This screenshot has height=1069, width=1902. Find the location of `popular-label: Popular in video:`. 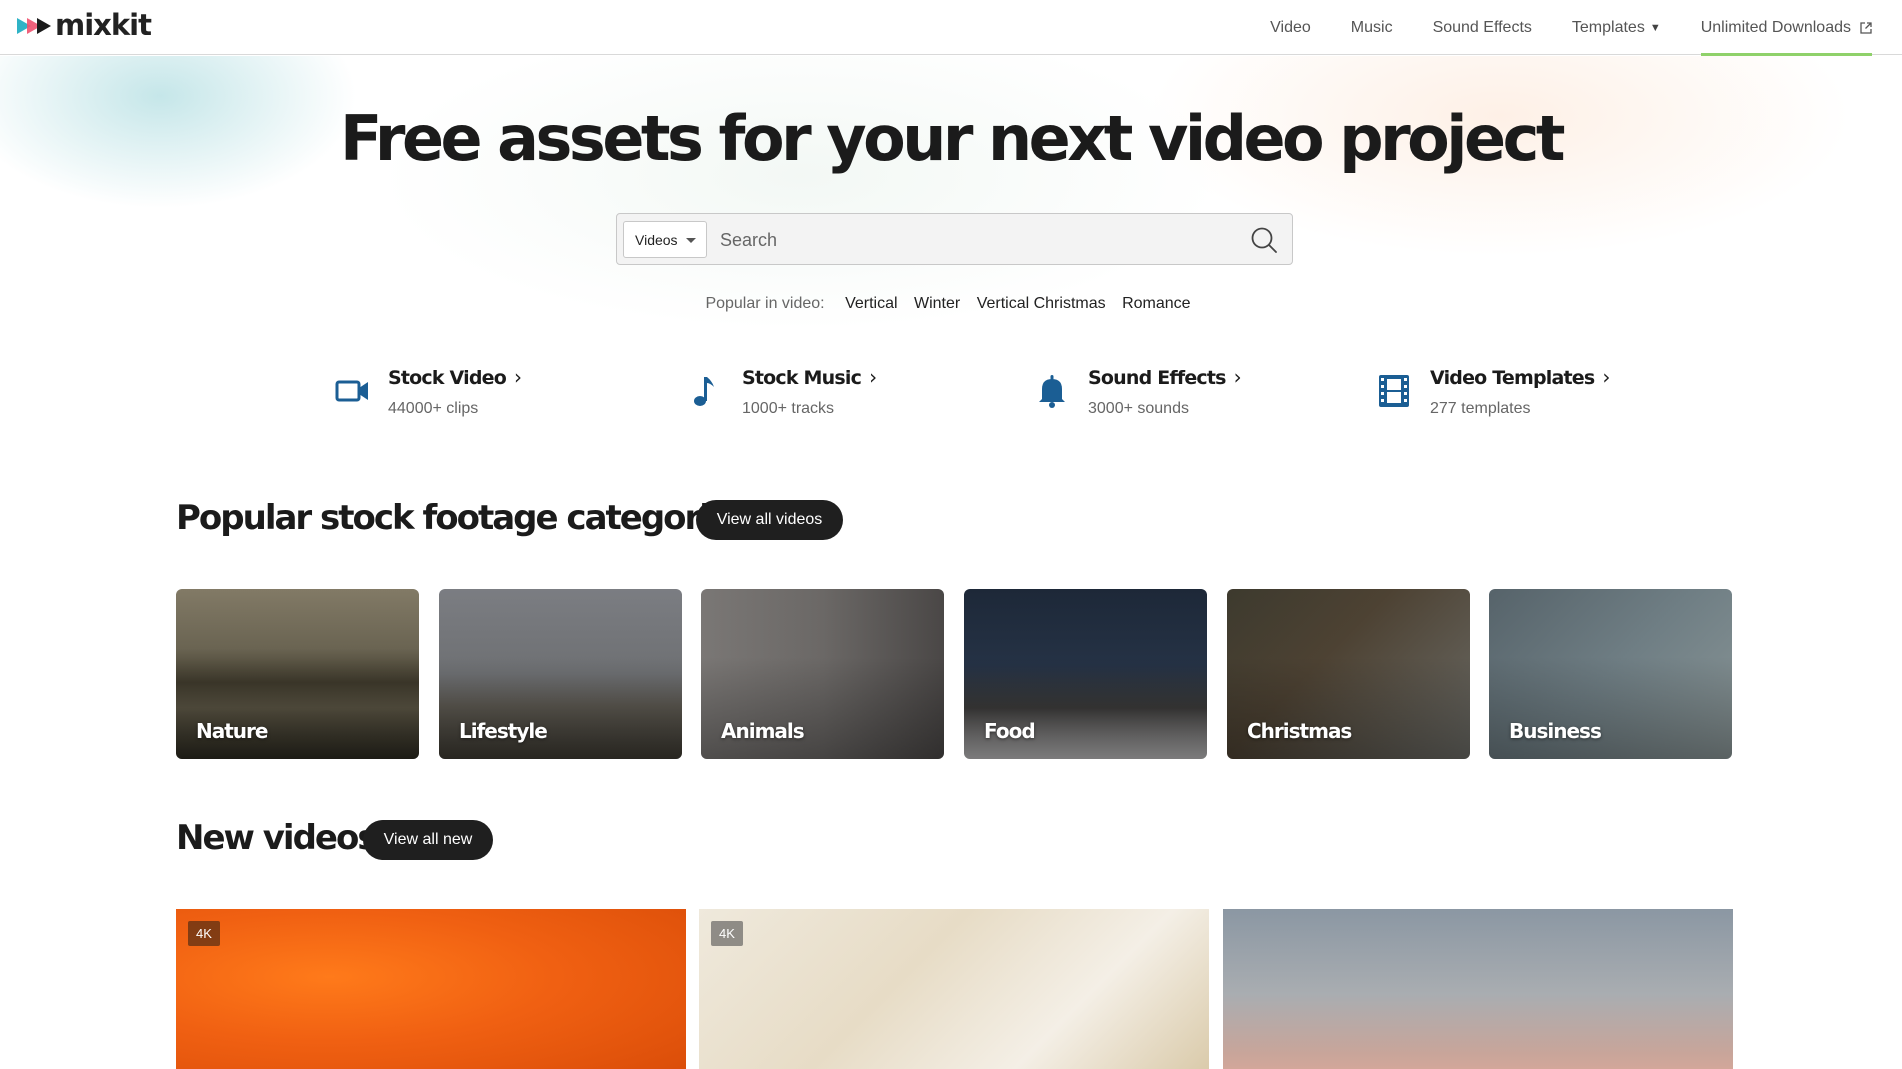

popular-label: Popular in video: is located at coordinates (765, 303).